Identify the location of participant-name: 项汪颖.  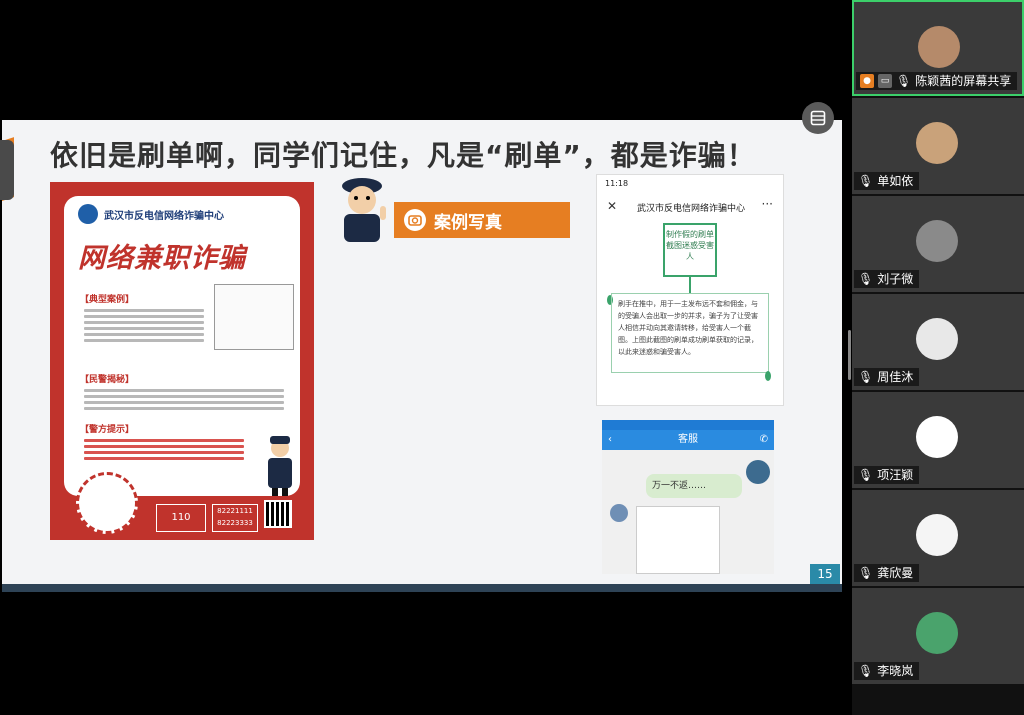
(895, 475).